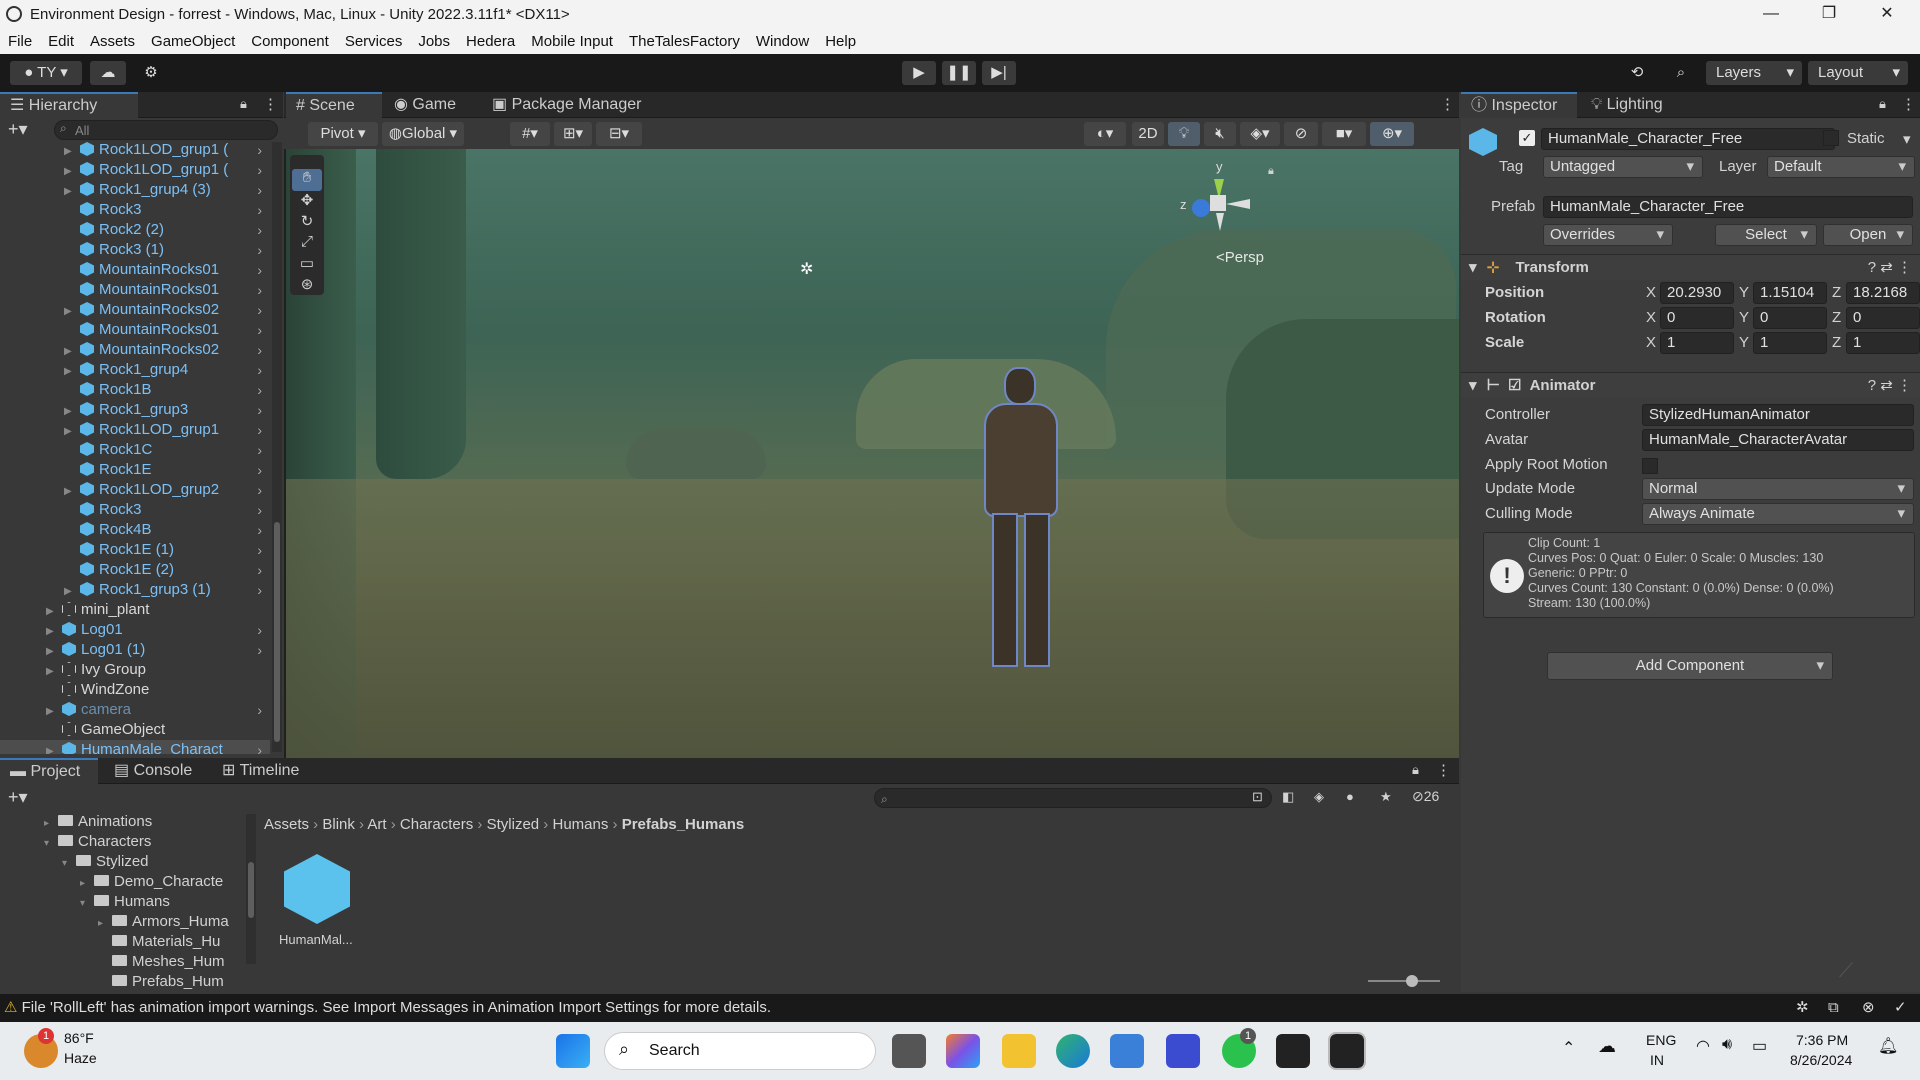 The width and height of the screenshot is (1920, 1080). I want to click on menu-file: File, so click(20, 41).